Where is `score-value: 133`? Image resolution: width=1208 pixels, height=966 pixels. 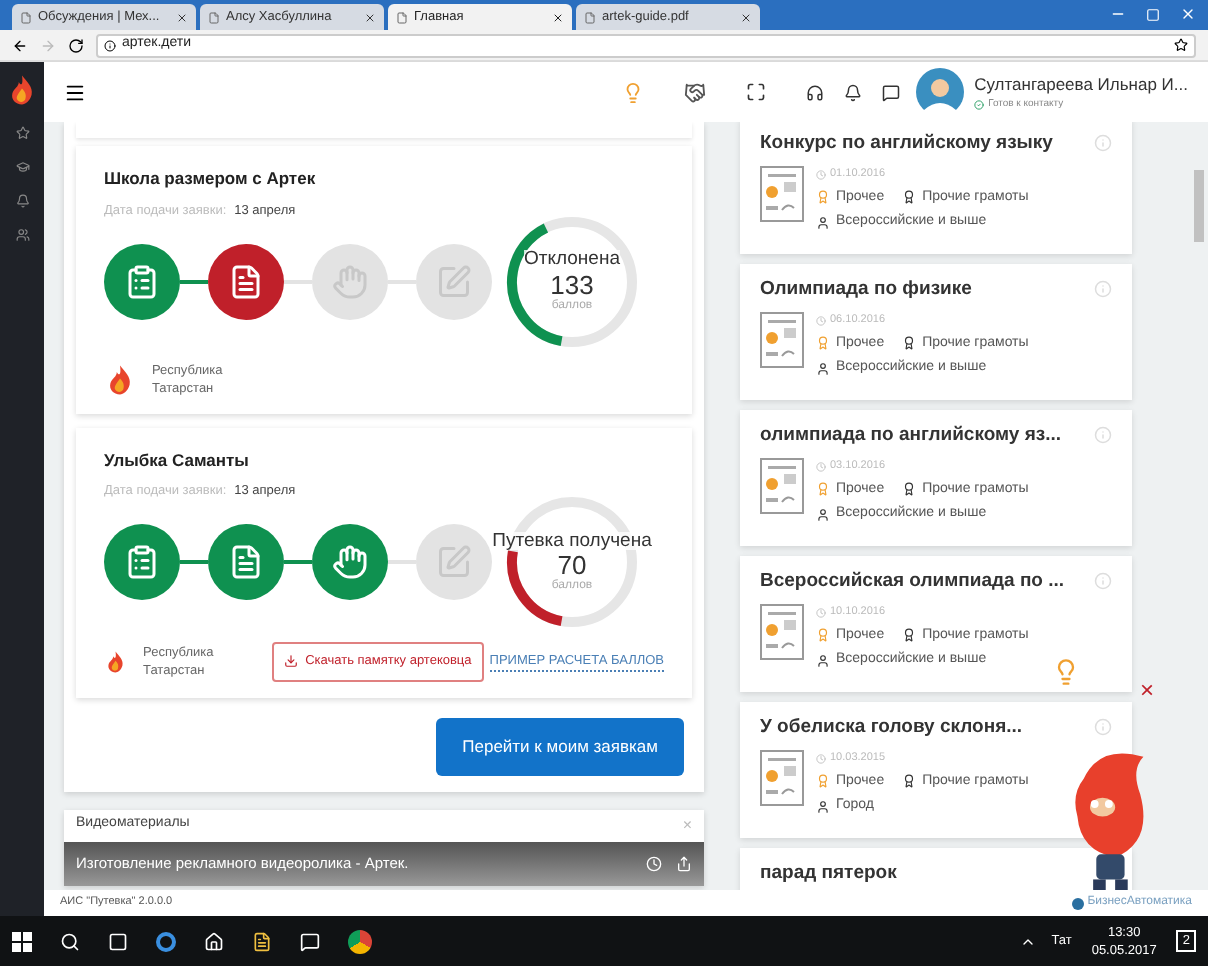
score-value: 133 is located at coordinates (572, 284).